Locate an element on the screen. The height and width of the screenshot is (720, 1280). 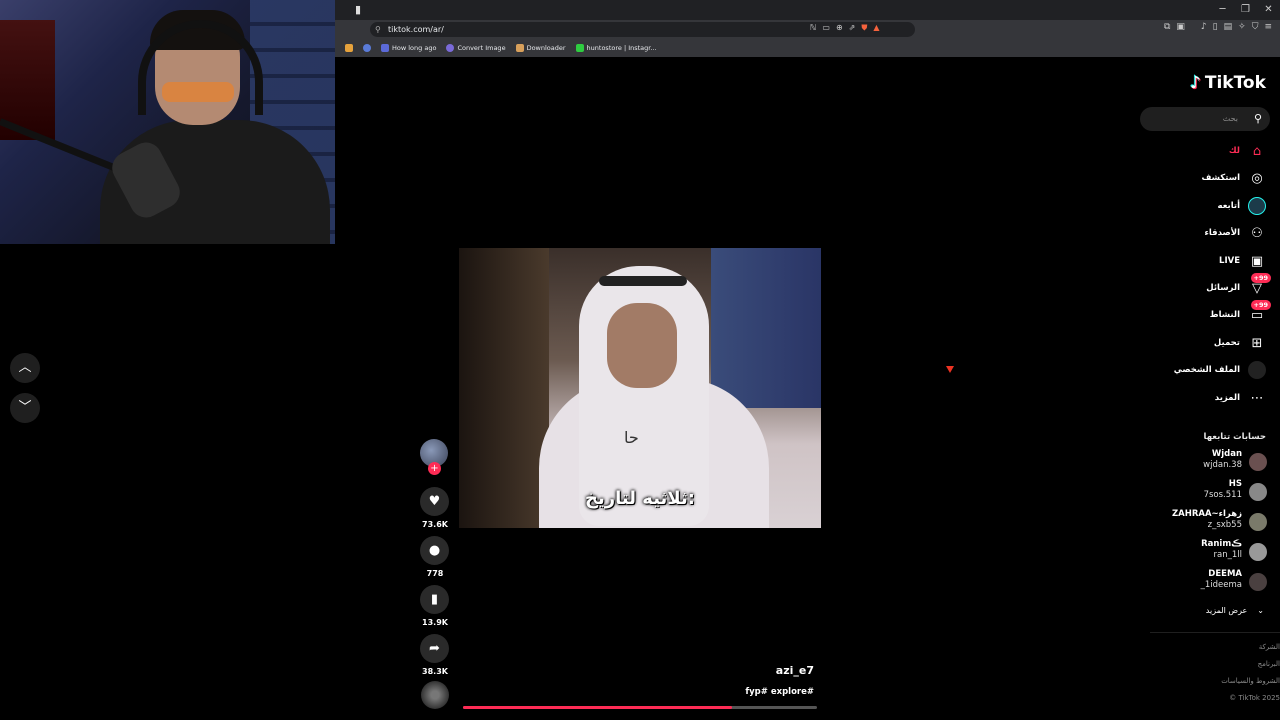
sidebar-item-for-you: ⌂ لك is located at coordinates (1210, 151).